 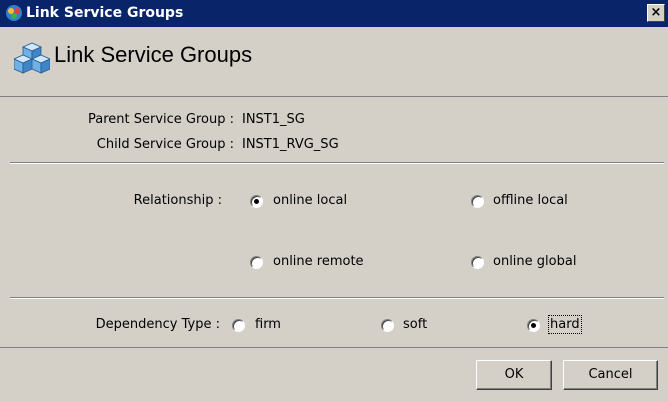 What do you see at coordinates (514, 375) in the screenshot?
I see `ok-button: OK` at bounding box center [514, 375].